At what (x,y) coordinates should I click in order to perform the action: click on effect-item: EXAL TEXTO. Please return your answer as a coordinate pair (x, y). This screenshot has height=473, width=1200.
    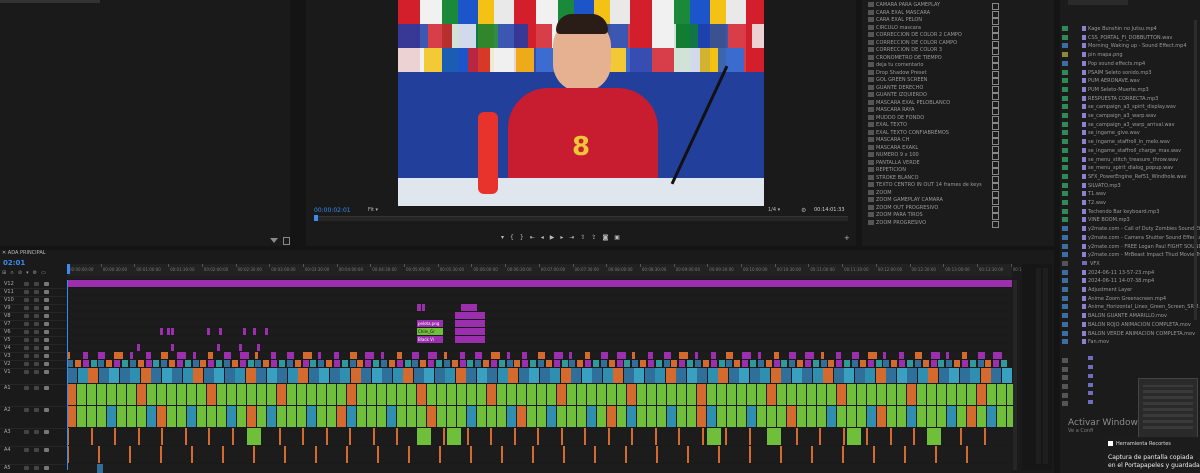
    Looking at the image, I should click on (960, 126).